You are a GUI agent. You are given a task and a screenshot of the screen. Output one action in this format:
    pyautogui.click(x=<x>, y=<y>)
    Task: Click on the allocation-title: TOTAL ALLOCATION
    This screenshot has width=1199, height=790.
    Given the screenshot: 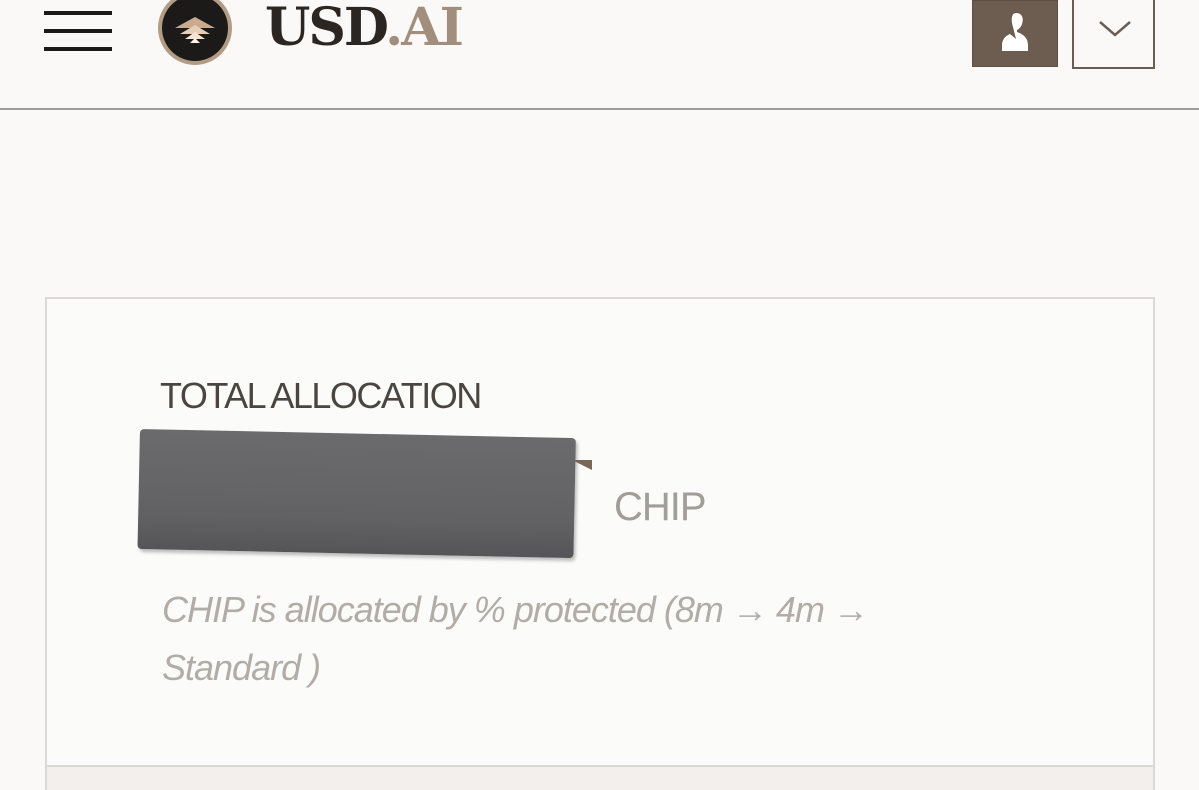 What is the action you would take?
    pyautogui.click(x=321, y=395)
    